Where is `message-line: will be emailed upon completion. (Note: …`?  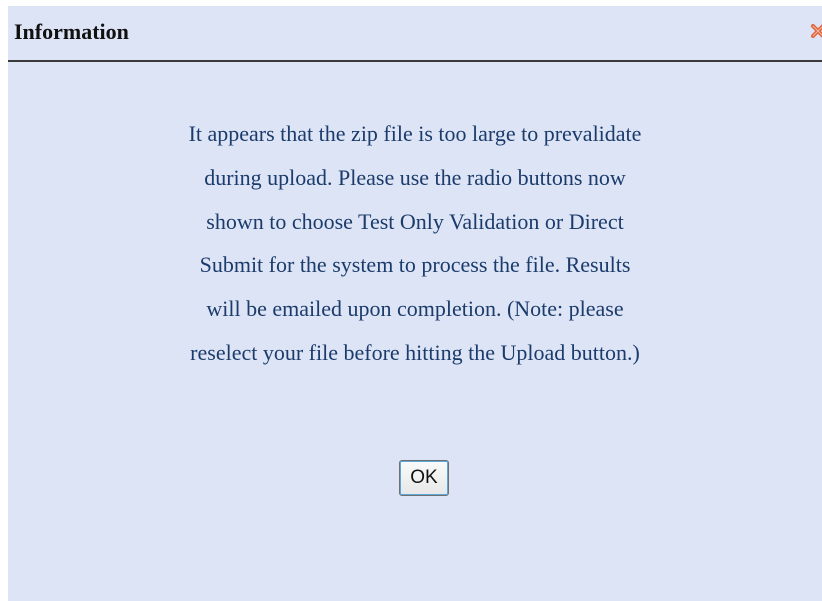
message-line: will be emailed upon completion. (Note: … is located at coordinates (415, 309).